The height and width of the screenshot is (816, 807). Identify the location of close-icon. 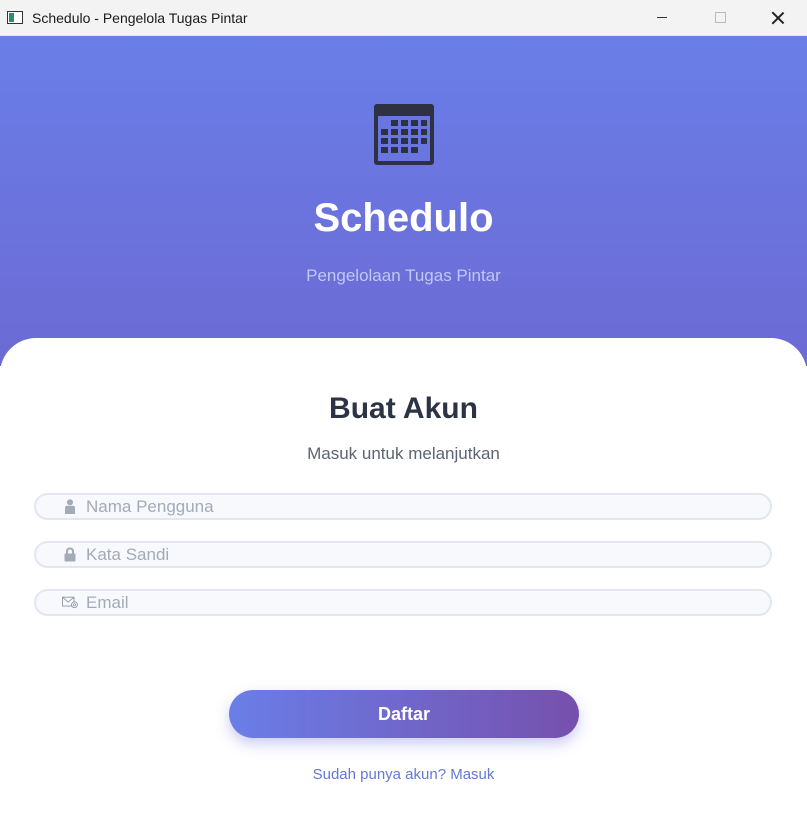
(778, 18).